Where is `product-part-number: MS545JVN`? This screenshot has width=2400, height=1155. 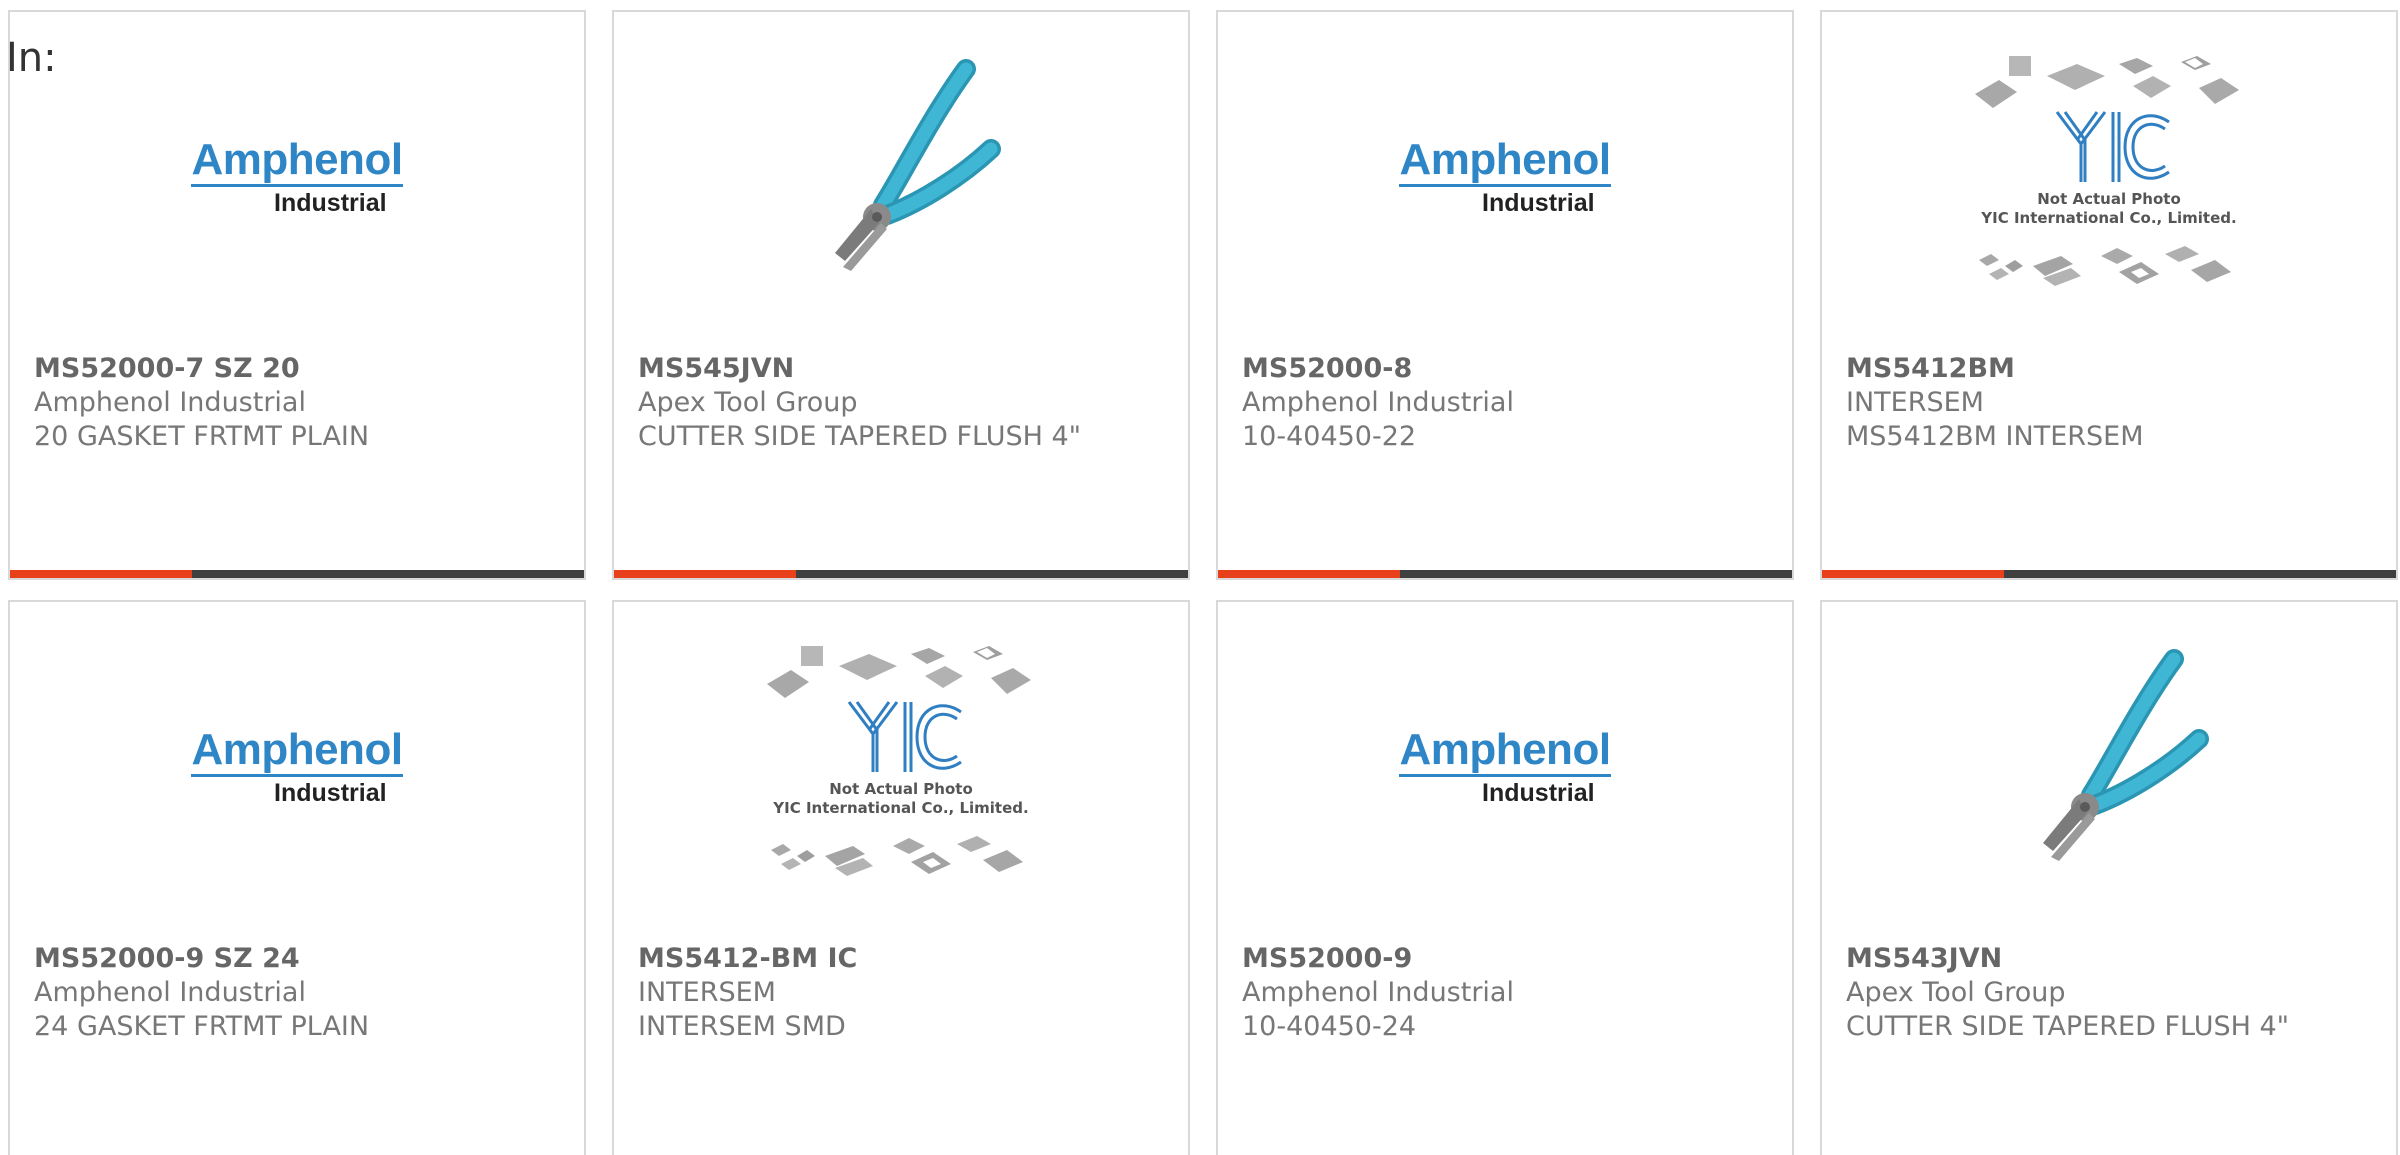
product-part-number: MS545JVN is located at coordinates (905, 369).